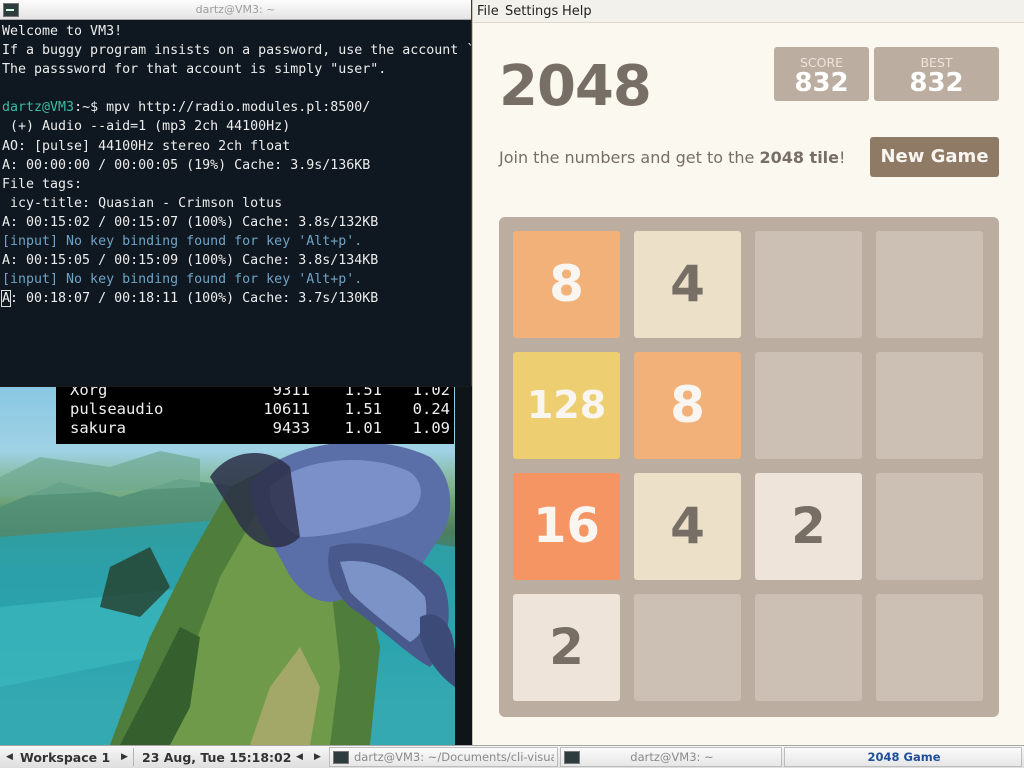 This screenshot has width=1024, height=768. Describe the element at coordinates (629, 157) in the screenshot. I see `intro-text: Join the numbers and get to the` at that location.